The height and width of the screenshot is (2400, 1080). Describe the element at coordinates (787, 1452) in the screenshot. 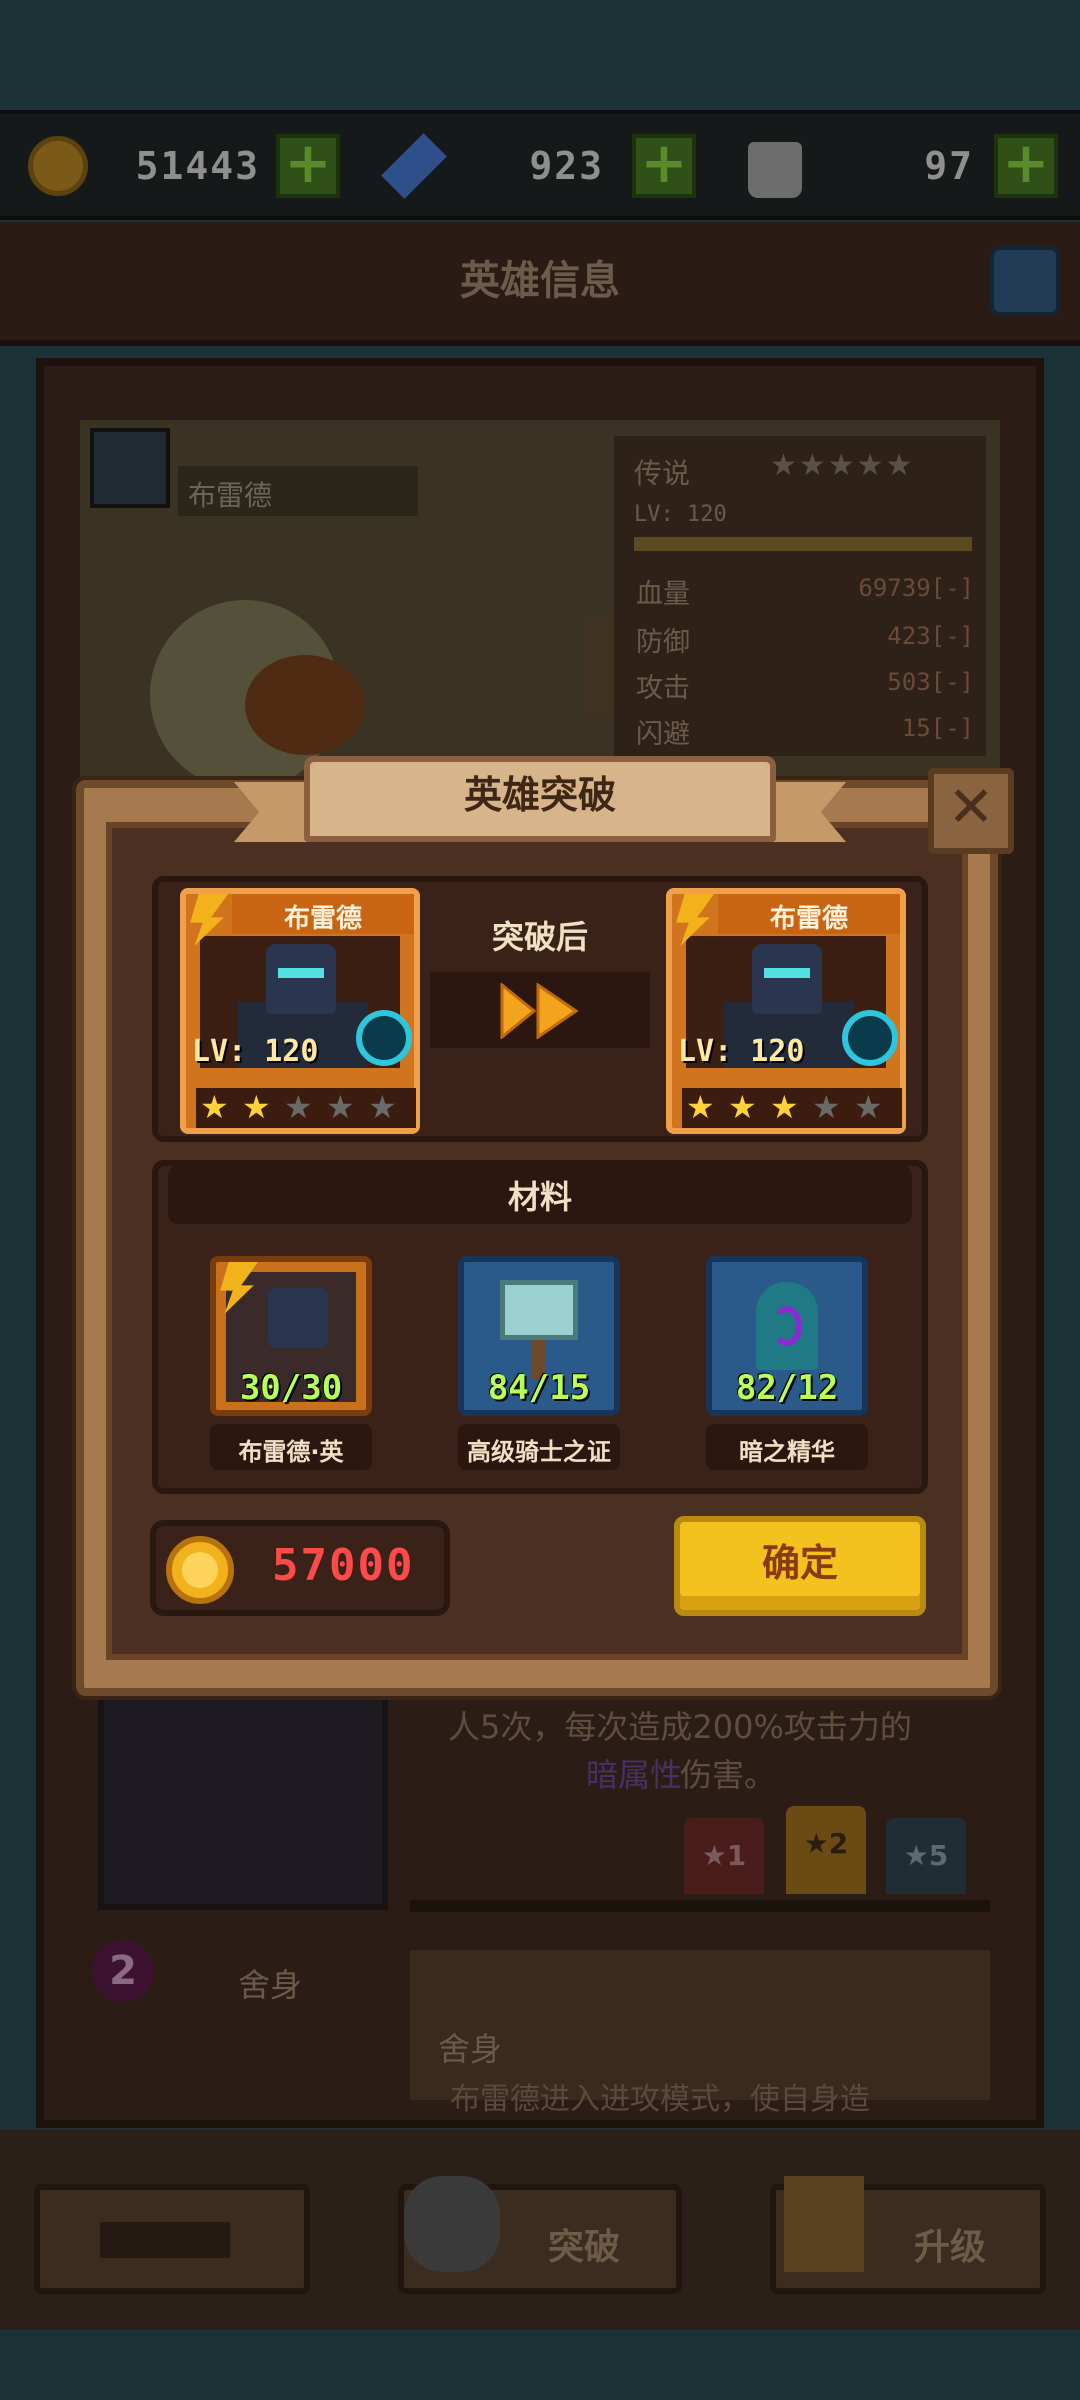

I see `material-name: 暗之精华` at that location.